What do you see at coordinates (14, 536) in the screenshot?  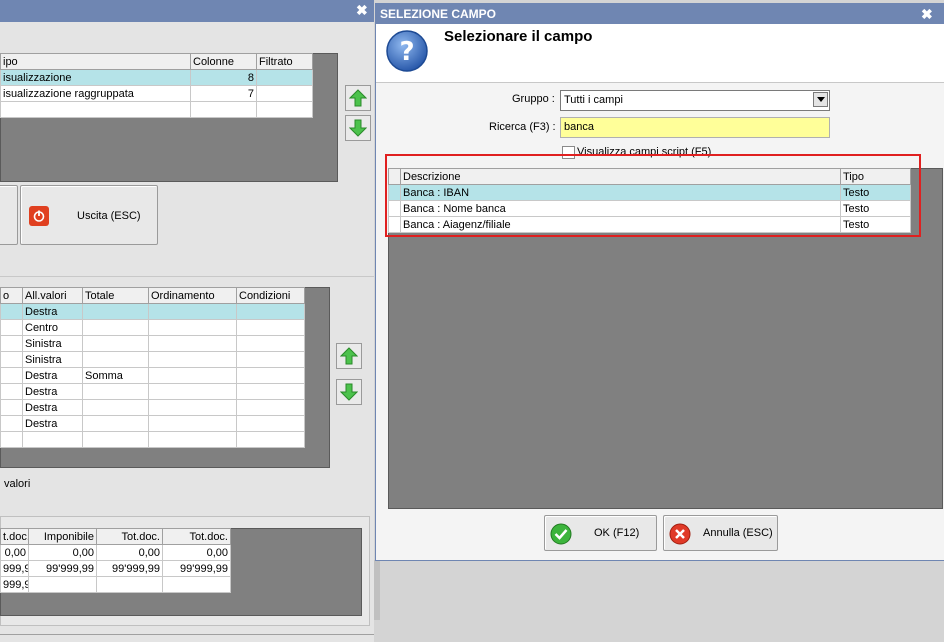 I see `col-header-tdoc: t.doc.` at bounding box center [14, 536].